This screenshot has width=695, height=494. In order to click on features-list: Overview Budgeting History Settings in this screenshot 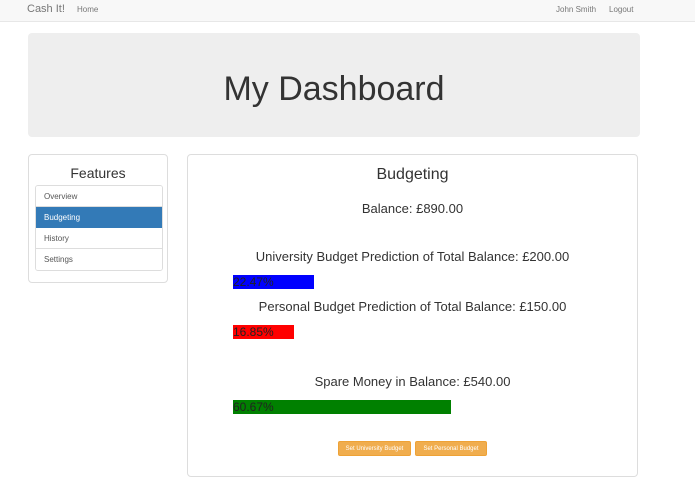, I will do `click(99, 228)`.